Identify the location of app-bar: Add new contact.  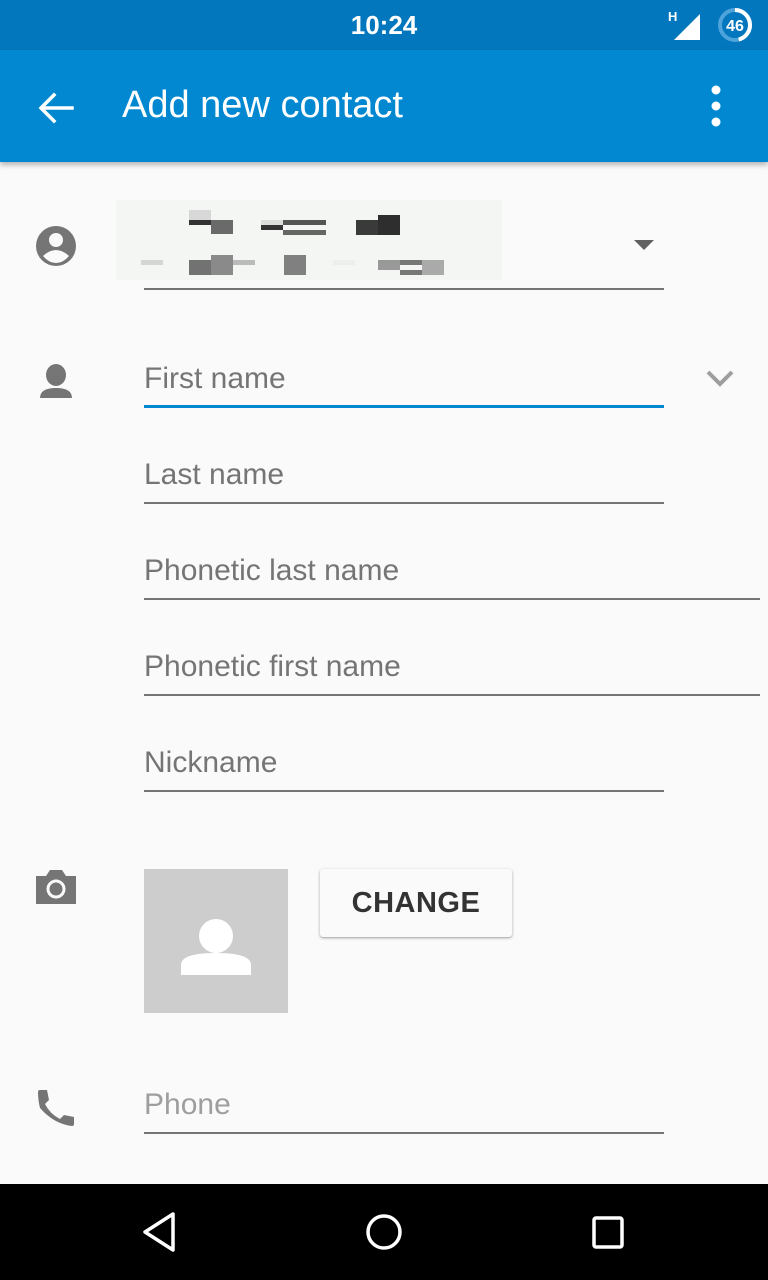
(384, 106).